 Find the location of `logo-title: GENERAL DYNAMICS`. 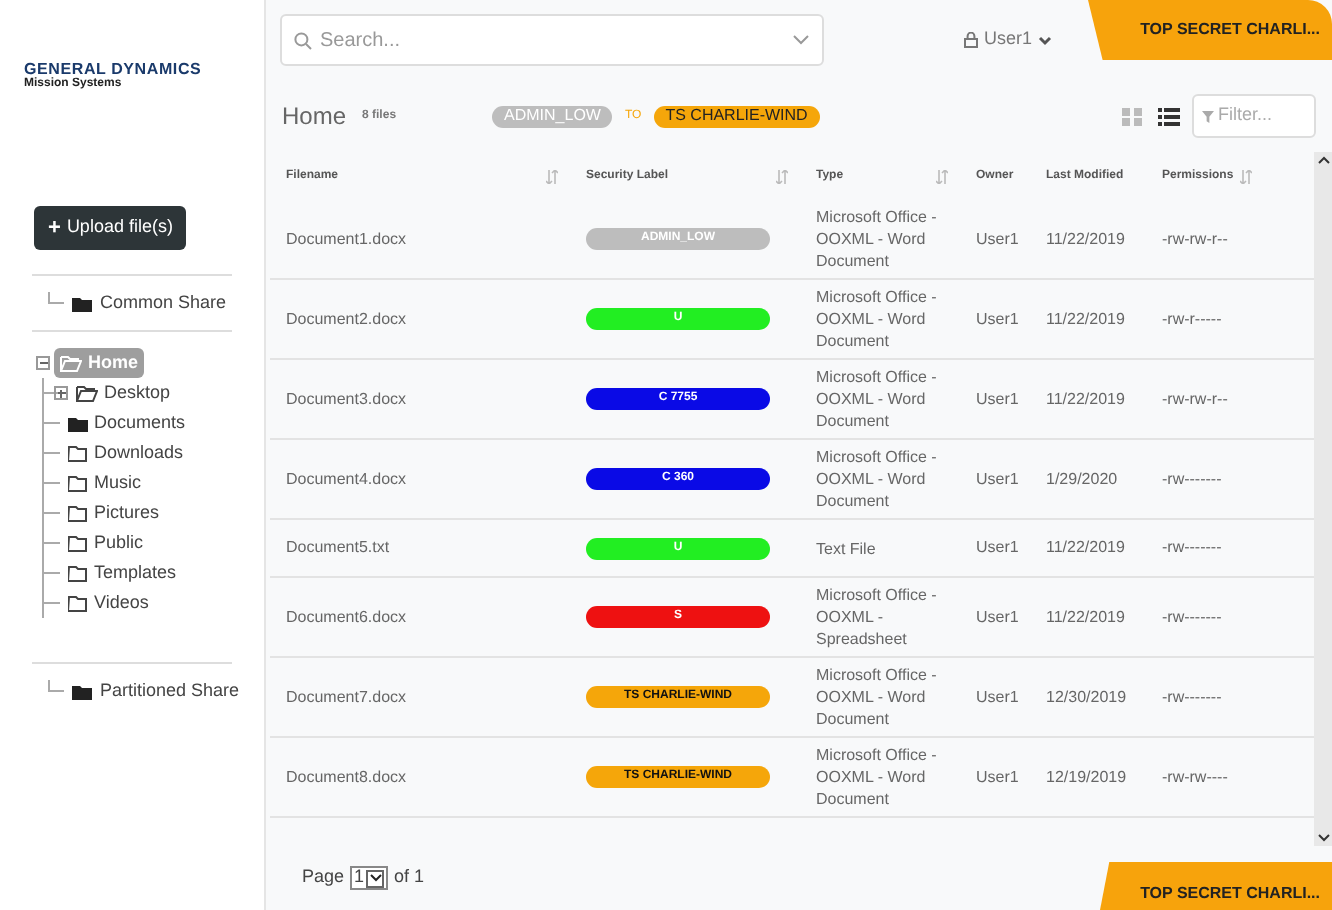

logo-title: GENERAL DYNAMICS is located at coordinates (114, 69).